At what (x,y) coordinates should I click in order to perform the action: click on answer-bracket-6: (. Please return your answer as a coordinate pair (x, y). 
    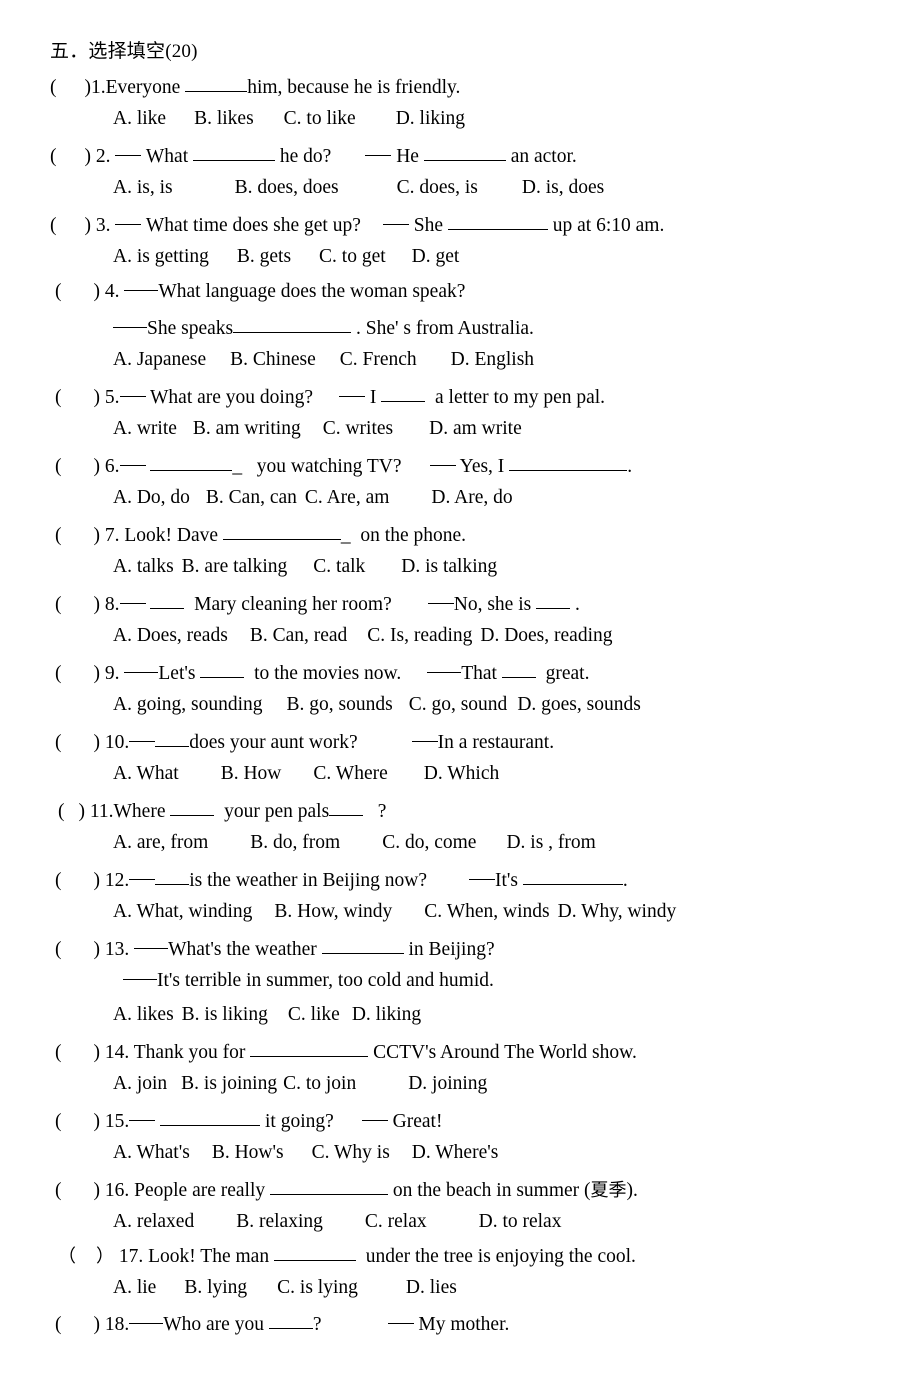
    Looking at the image, I should click on (58, 466).